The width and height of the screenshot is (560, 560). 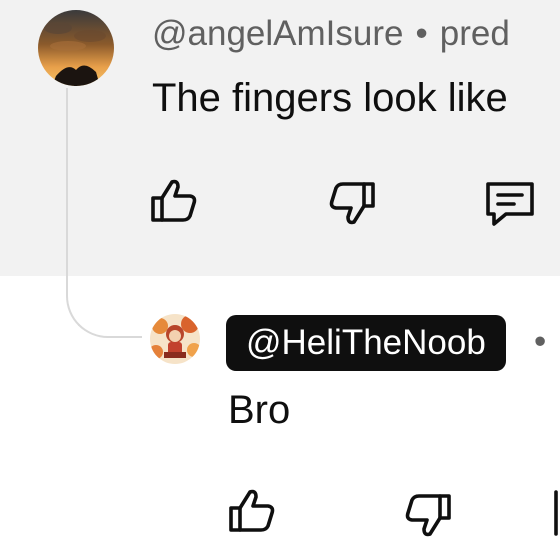 What do you see at coordinates (366, 343) in the screenshot?
I see `reply-author-chip: @HeliTheNoob` at bounding box center [366, 343].